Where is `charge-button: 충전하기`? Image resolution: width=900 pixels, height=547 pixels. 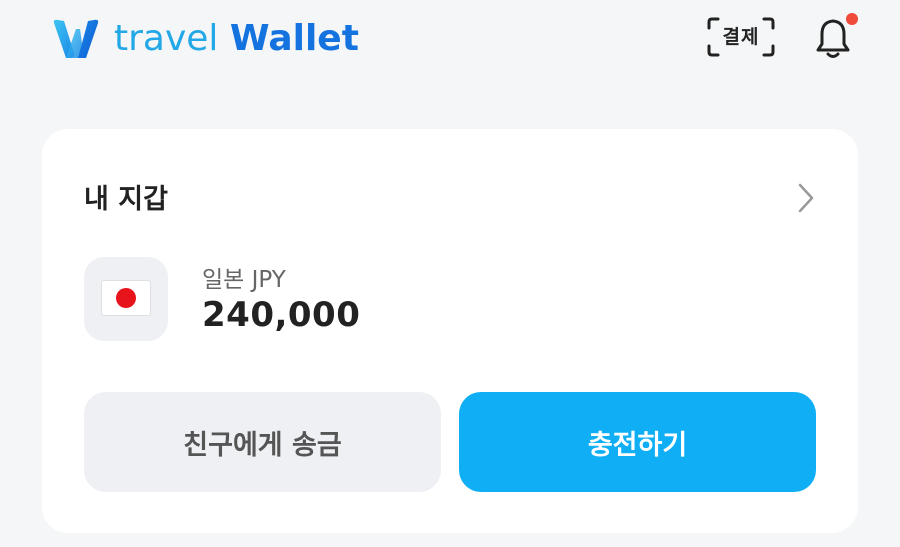
charge-button: 충전하기 is located at coordinates (637, 442).